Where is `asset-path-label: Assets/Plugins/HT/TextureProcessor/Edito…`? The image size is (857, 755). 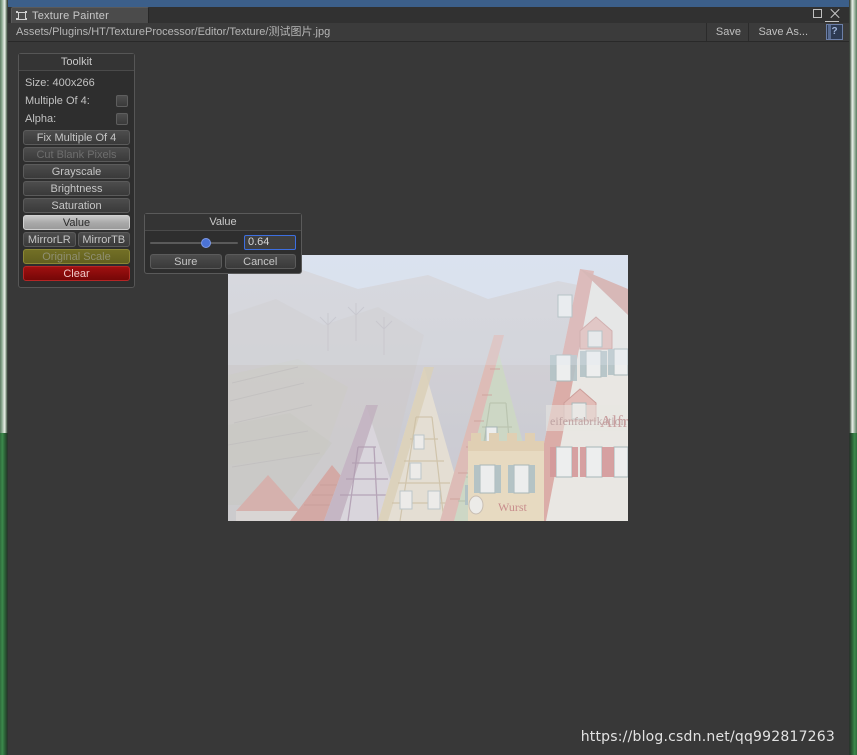 asset-path-label: Assets/Plugins/HT/TextureProcessor/Edito… is located at coordinates (173, 32).